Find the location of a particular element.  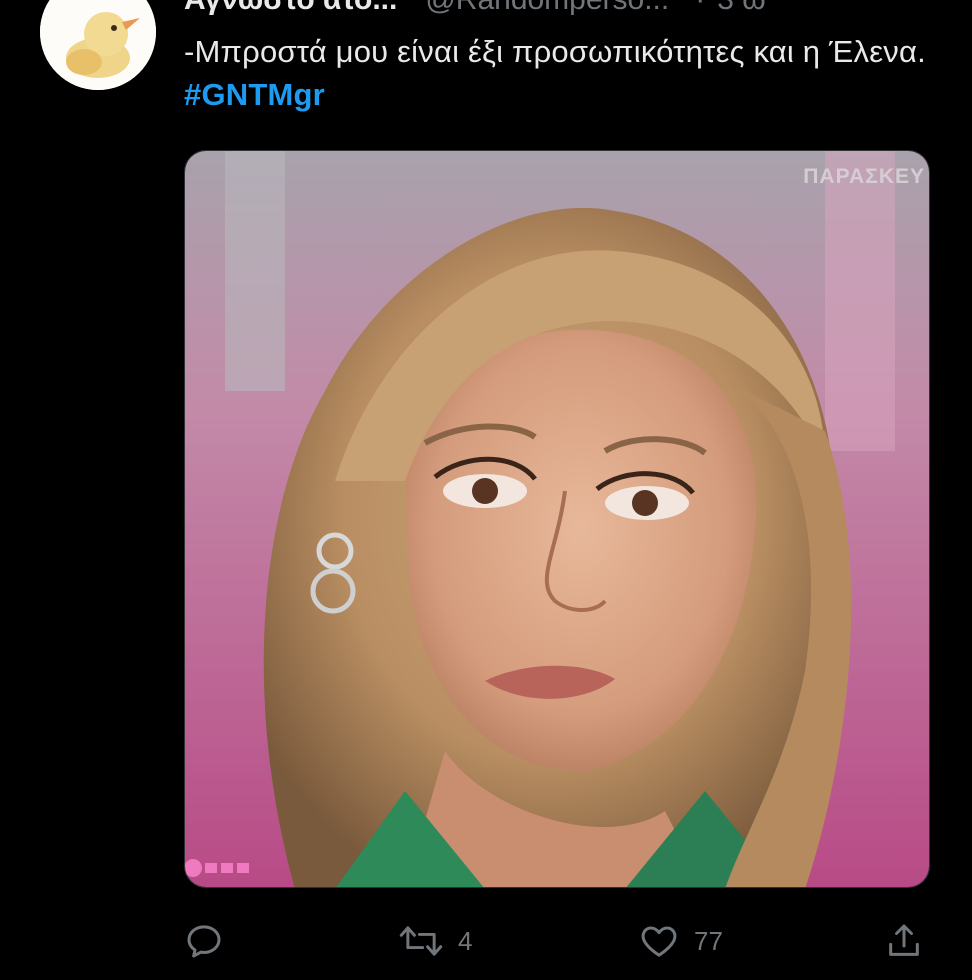

hashtag-link: #GNTMgr is located at coordinates (254, 94).